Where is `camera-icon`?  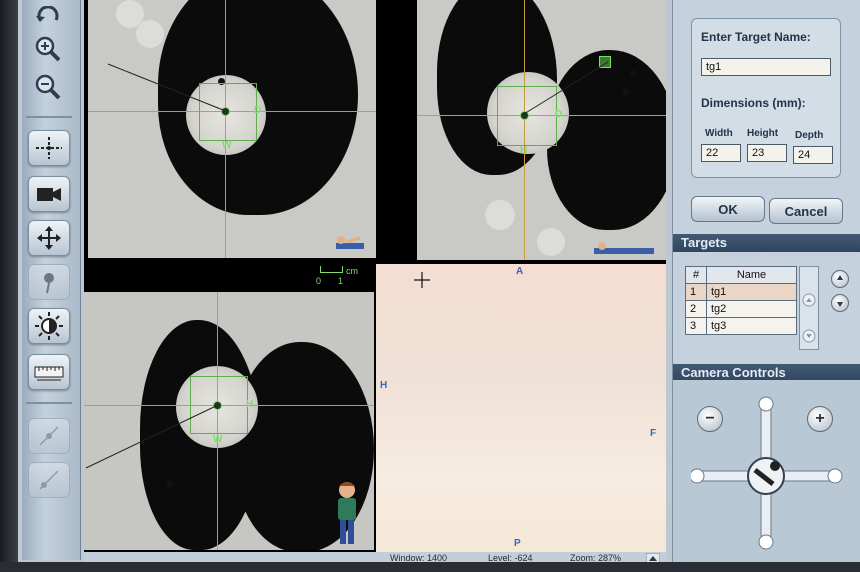
camera-icon is located at coordinates (49, 194).